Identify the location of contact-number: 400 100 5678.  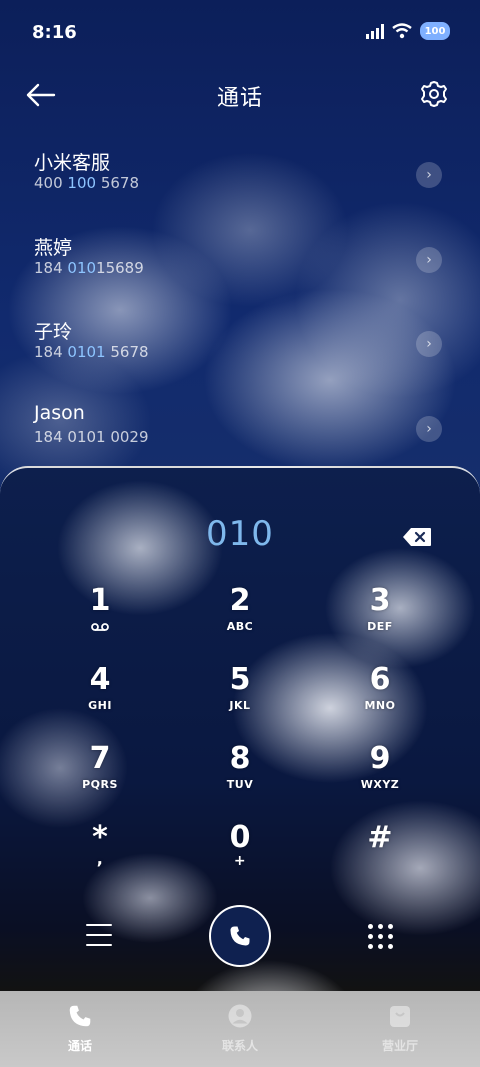
(86, 183).